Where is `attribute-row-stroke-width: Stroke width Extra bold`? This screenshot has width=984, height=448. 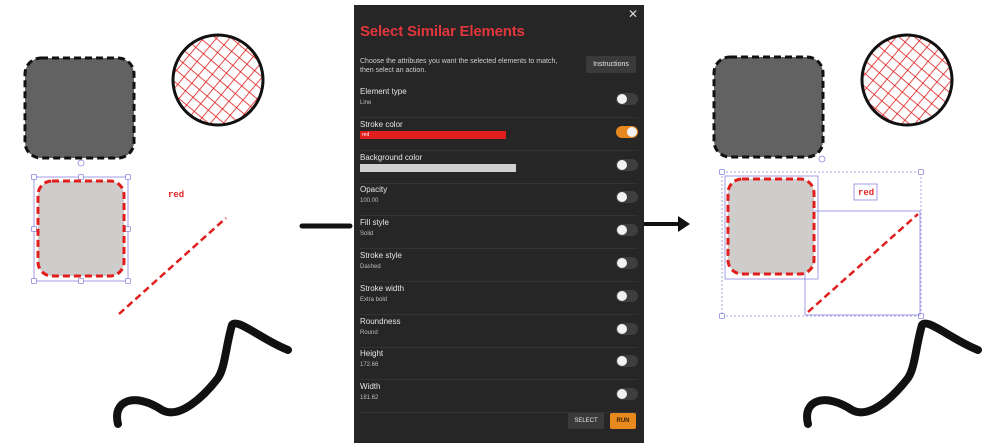
attribute-row-stroke-width: Stroke width Extra bold is located at coordinates (499, 298).